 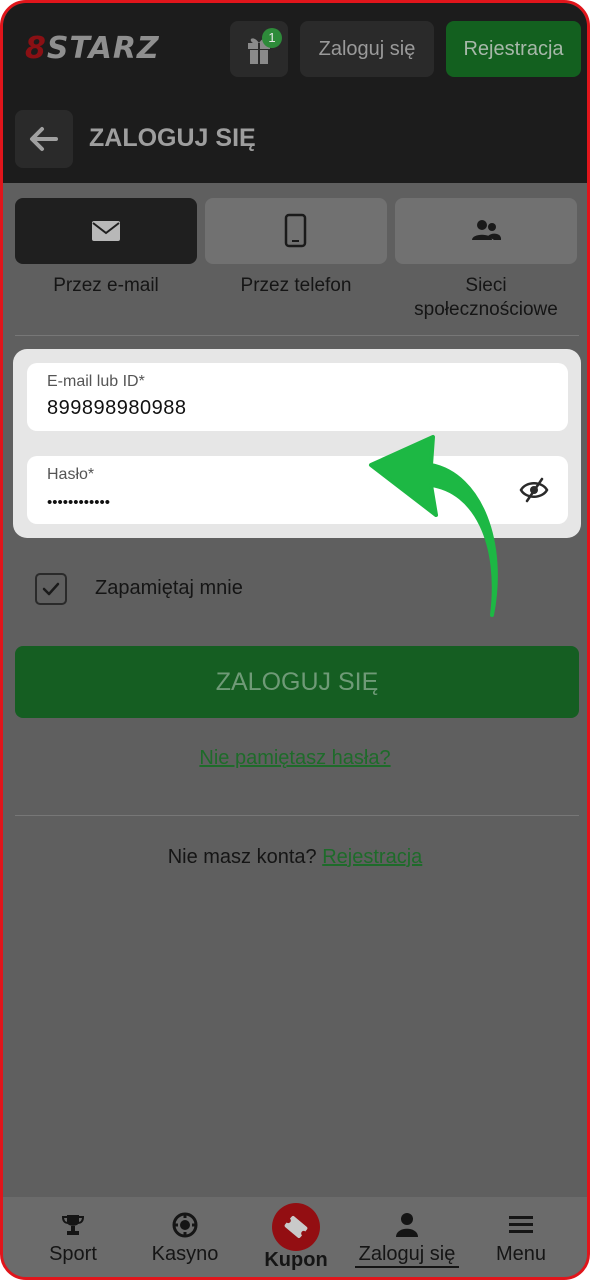 I want to click on nav-sport: Sport, so click(x=73, y=1237).